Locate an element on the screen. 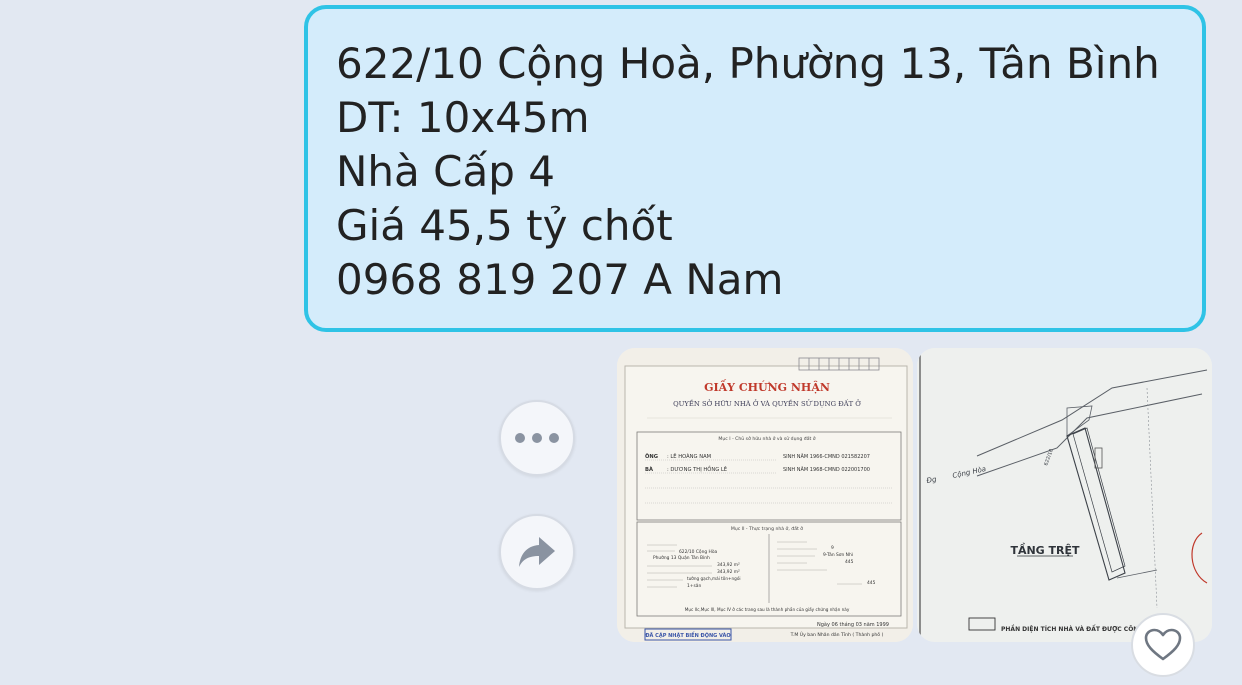  message-line-contact: 0968 819 207 A Nam is located at coordinates (560, 279).